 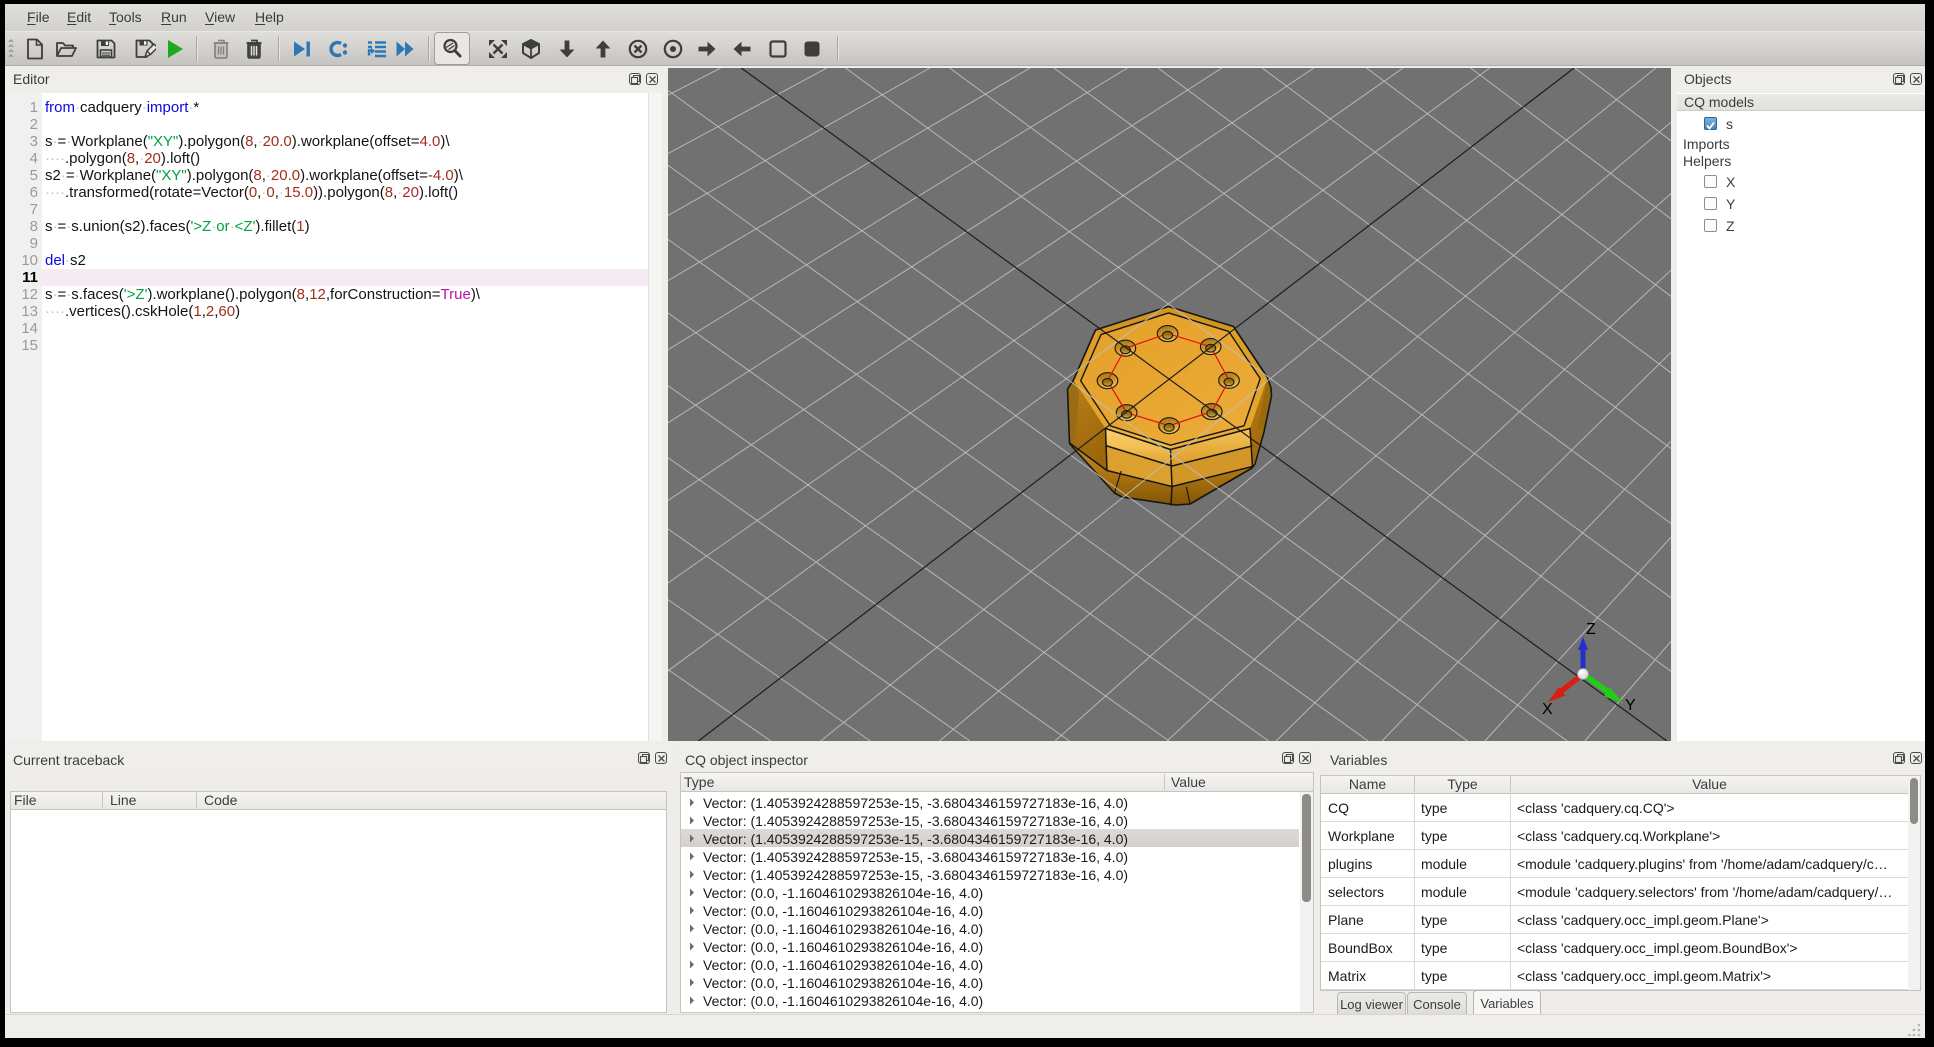 I want to click on svg-text: Y, so click(x=1630, y=705).